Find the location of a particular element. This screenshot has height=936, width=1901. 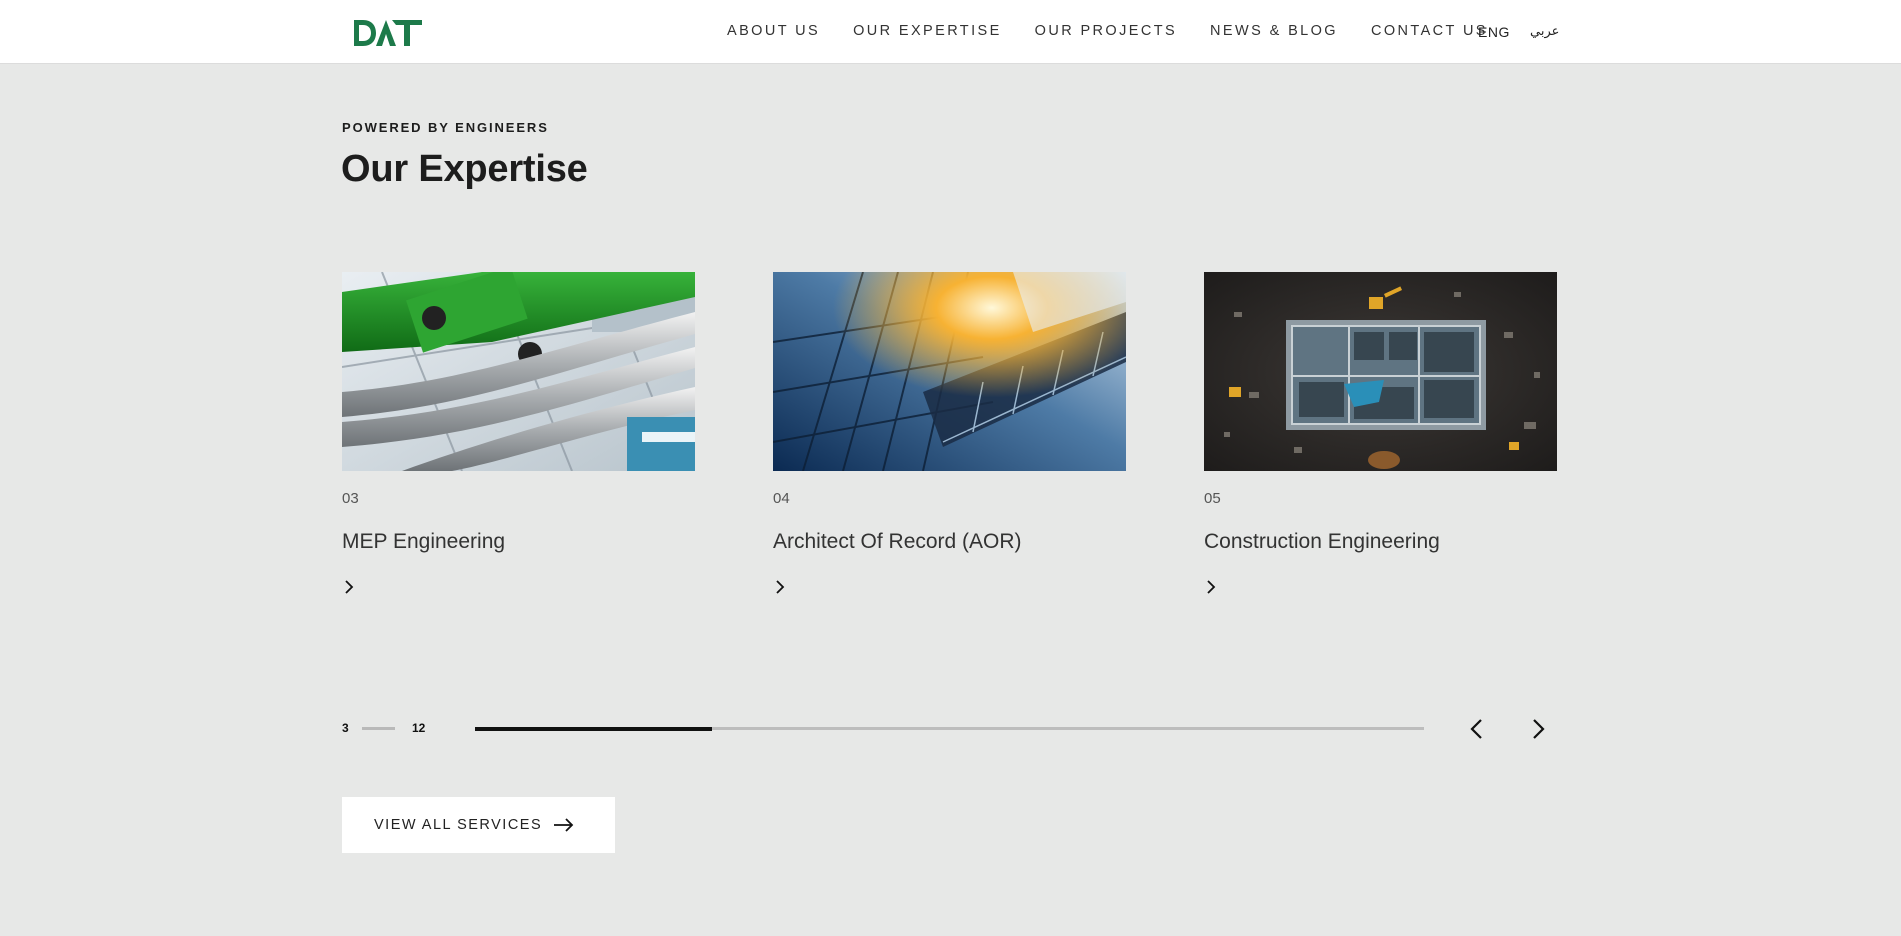

card-number: 04 is located at coordinates (781, 498).